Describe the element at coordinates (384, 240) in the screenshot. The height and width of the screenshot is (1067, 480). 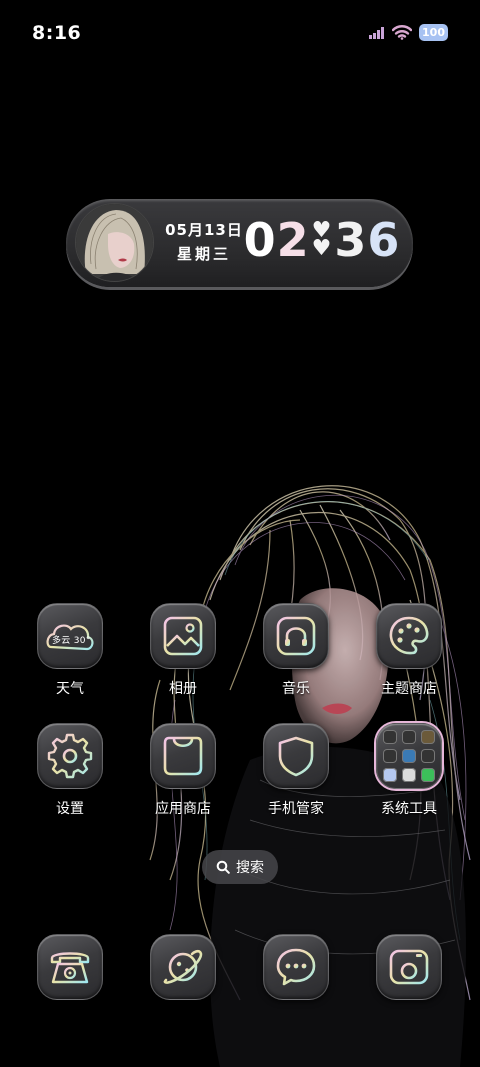
I see `widget-time-minute-ones: 6` at that location.